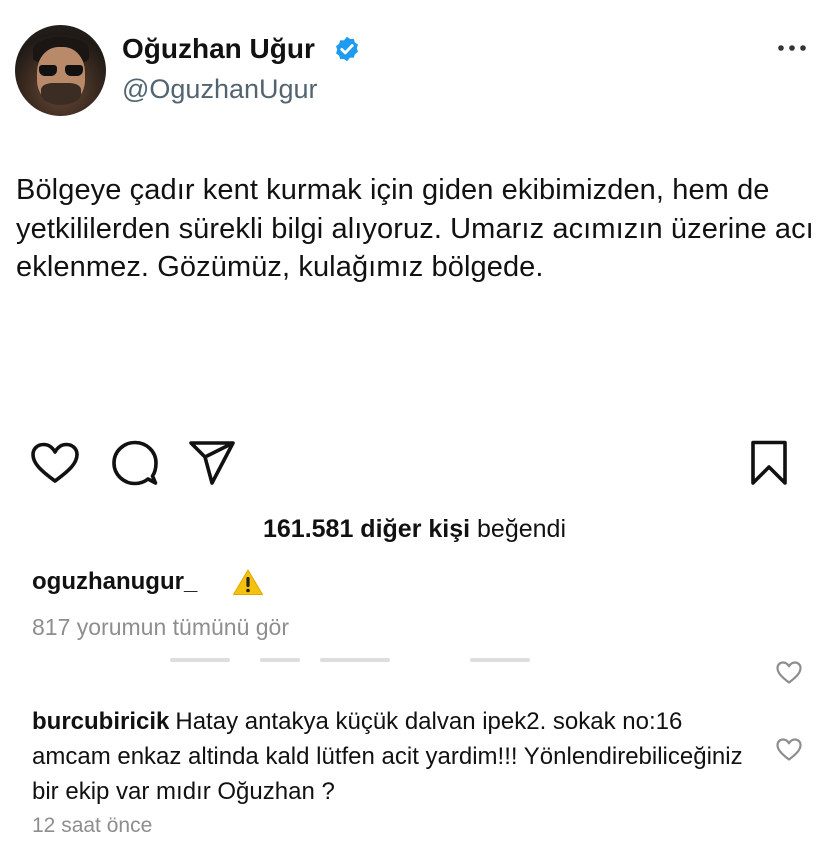 The image size is (829, 846). What do you see at coordinates (100, 721) in the screenshot?
I see `comment-username: burcubiricik` at bounding box center [100, 721].